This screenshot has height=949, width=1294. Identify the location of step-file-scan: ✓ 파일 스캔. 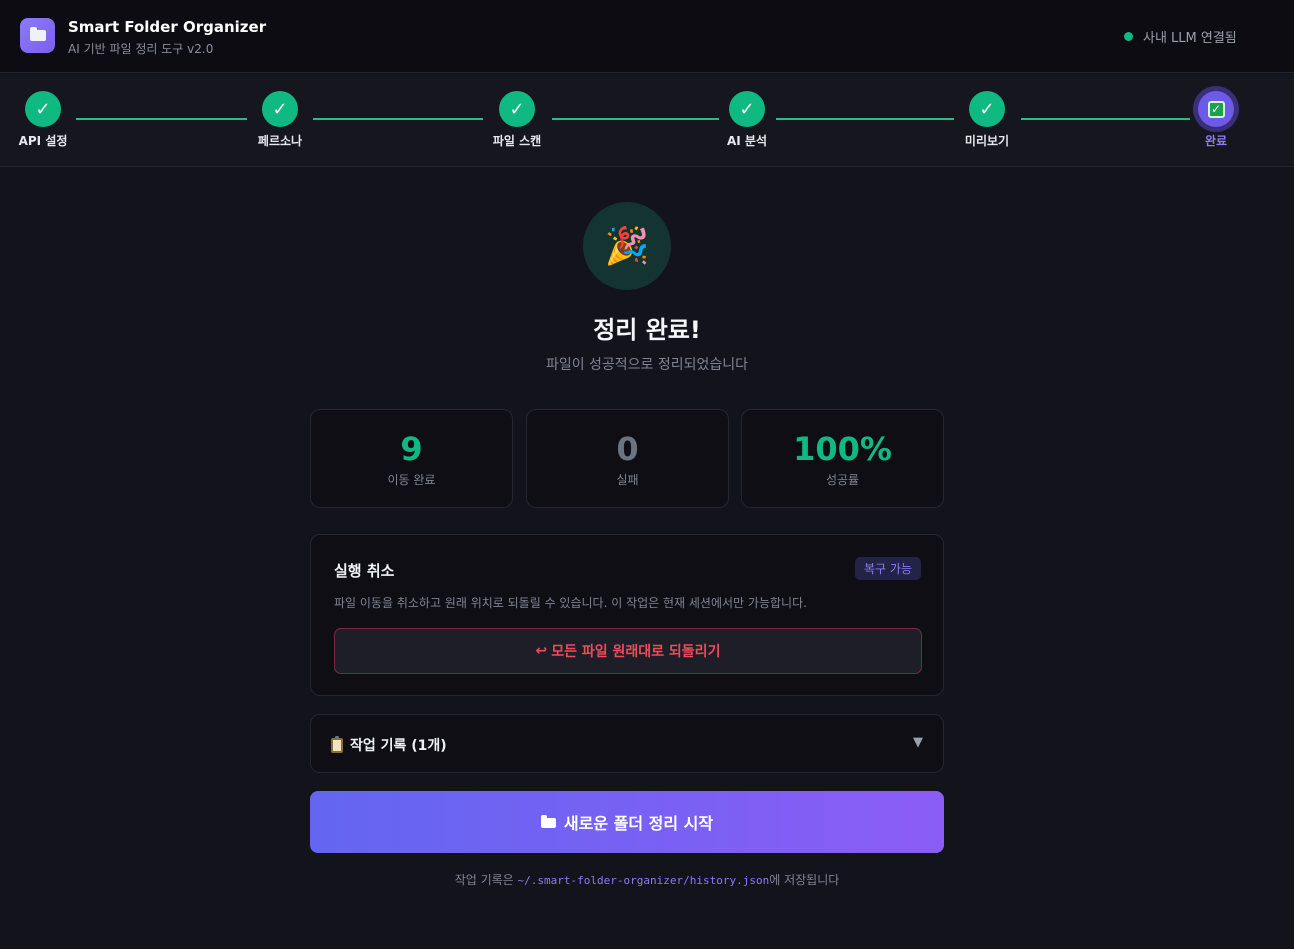
(517, 120).